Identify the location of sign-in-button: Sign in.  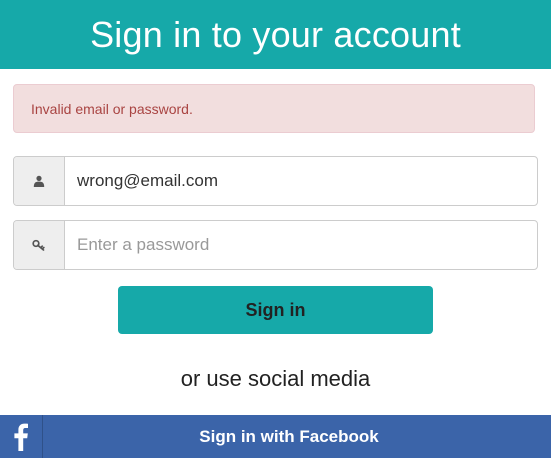
(275, 310).